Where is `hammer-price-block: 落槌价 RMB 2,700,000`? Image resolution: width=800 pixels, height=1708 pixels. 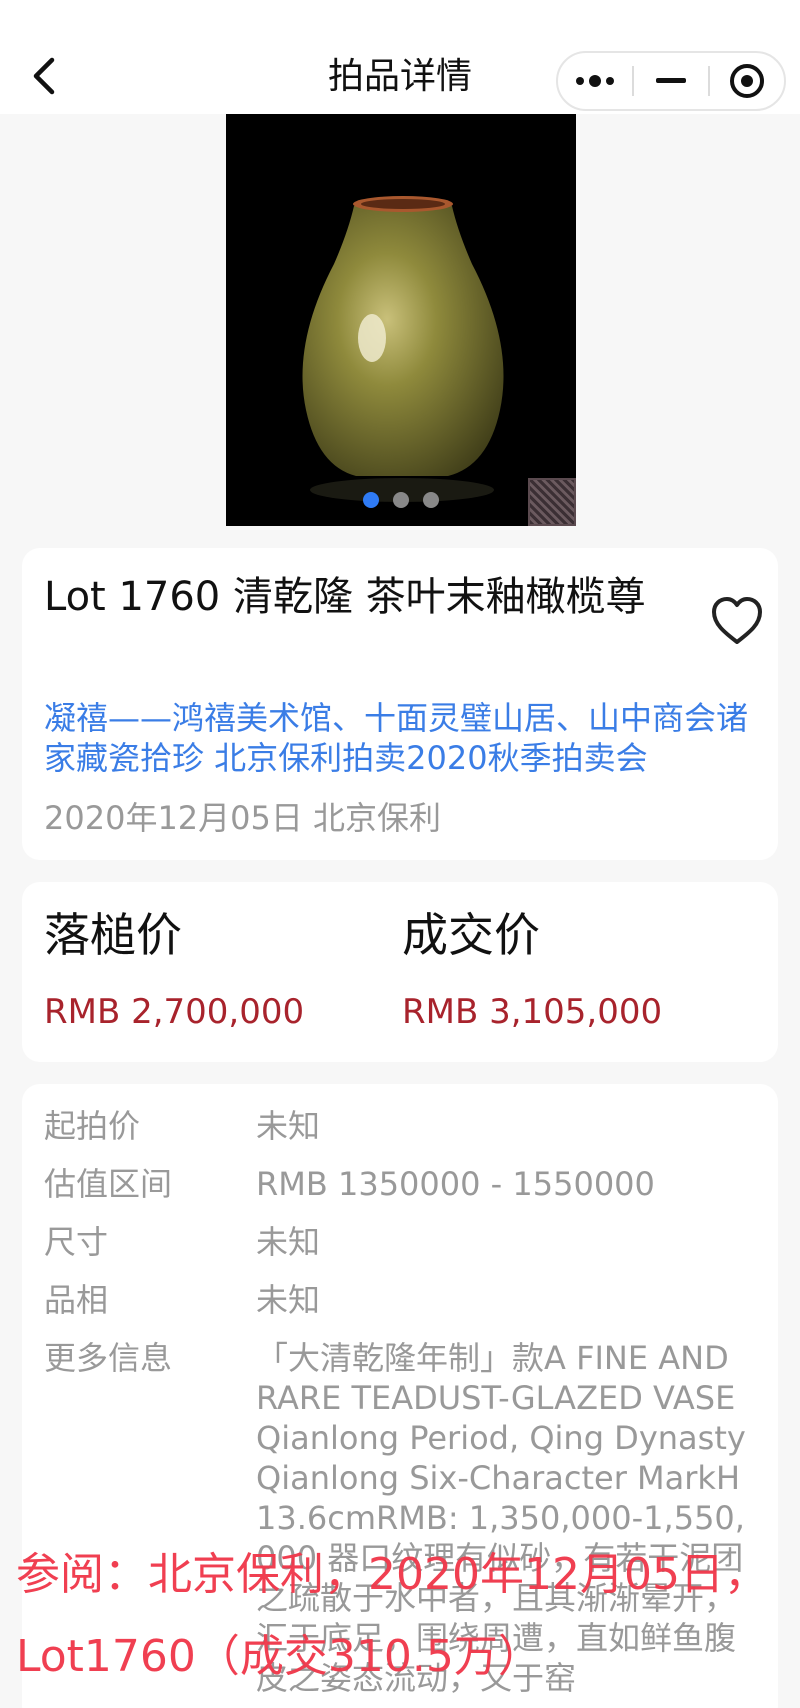 hammer-price-block: 落槌价 RMB 2,700,000 is located at coordinates (174, 970).